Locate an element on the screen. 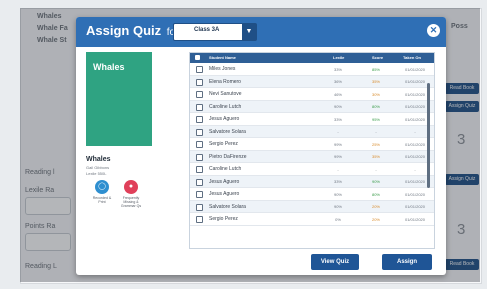  column-lexile: Lexile is located at coordinates (338, 57).